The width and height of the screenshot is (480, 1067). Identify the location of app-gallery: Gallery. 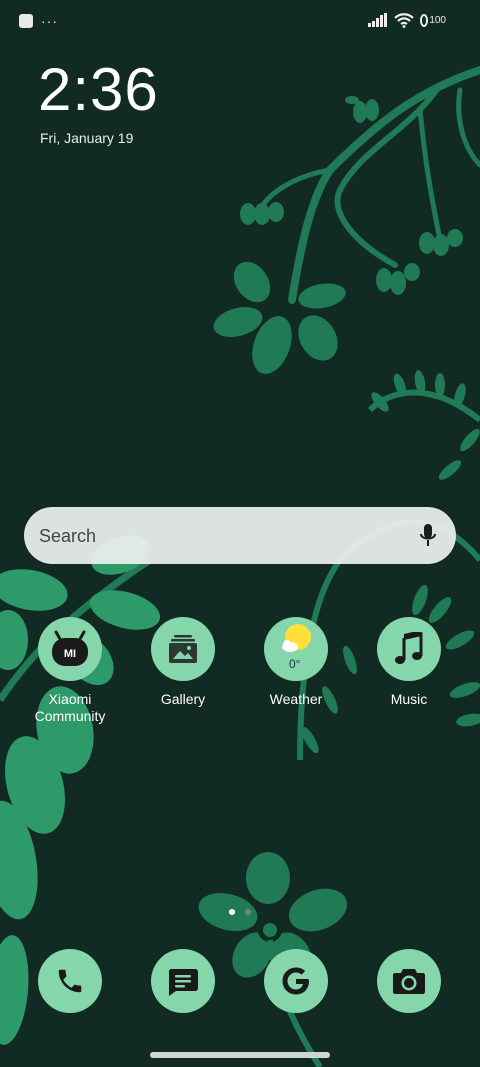
(183, 662).